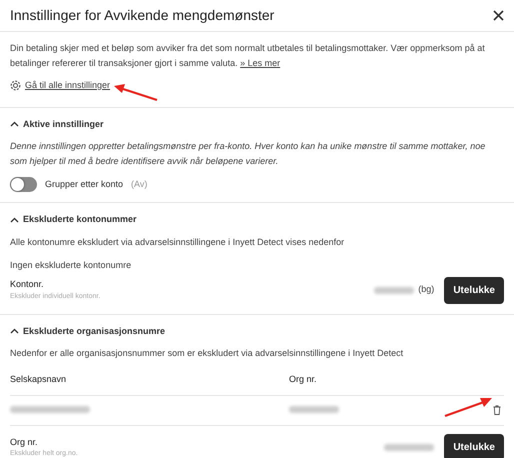  What do you see at coordinates (23, 184) in the screenshot?
I see `toggle-switch` at bounding box center [23, 184].